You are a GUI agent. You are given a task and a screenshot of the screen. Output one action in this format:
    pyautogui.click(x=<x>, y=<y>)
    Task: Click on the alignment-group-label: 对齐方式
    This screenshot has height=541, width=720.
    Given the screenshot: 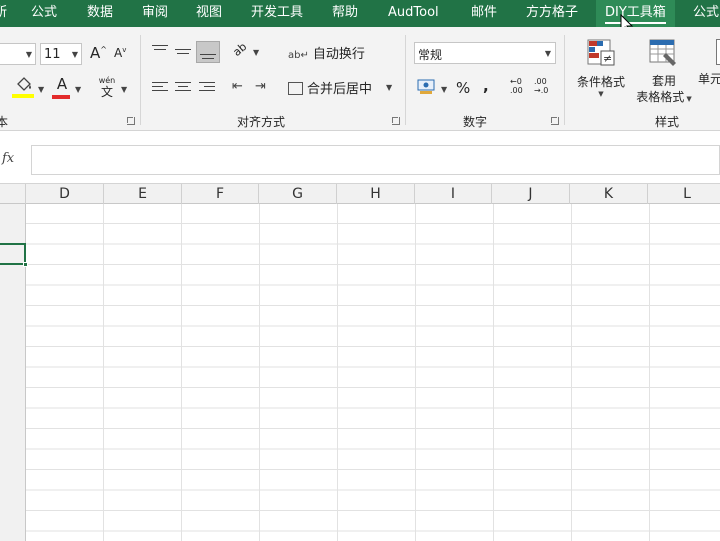 What is the action you would take?
    pyautogui.click(x=261, y=122)
    